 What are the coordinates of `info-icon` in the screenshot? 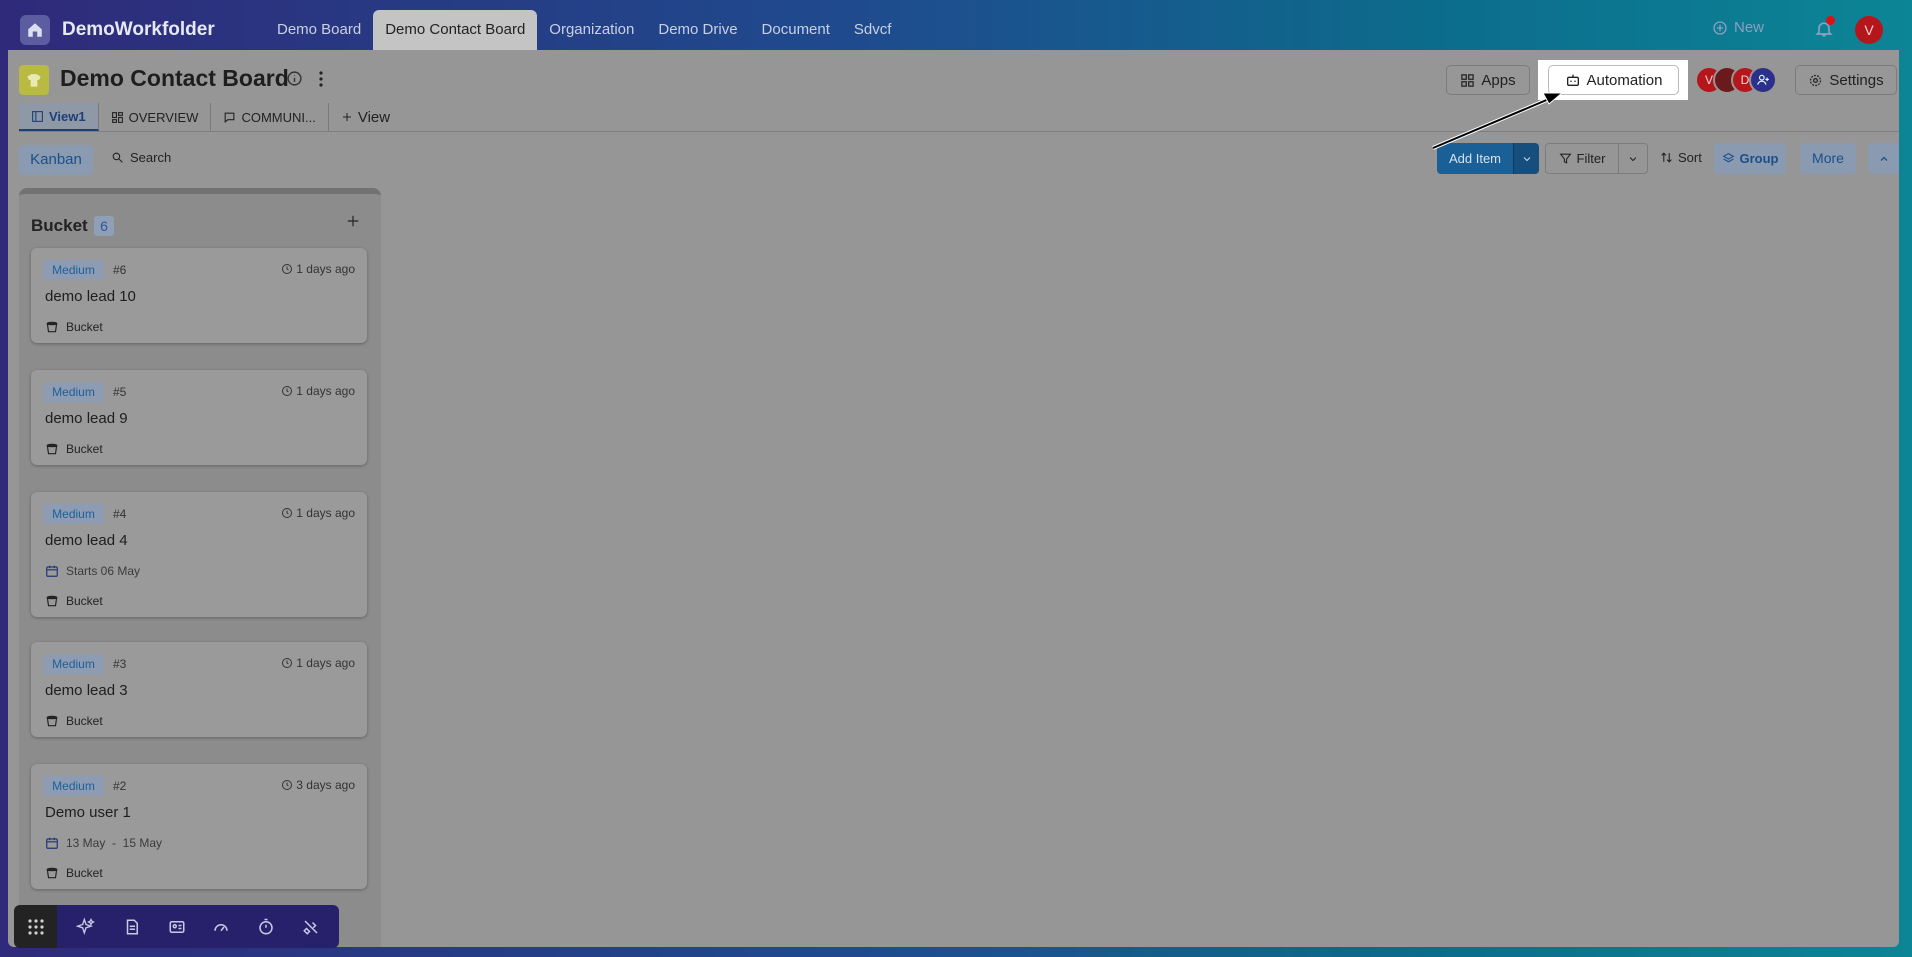 It's located at (294, 78).